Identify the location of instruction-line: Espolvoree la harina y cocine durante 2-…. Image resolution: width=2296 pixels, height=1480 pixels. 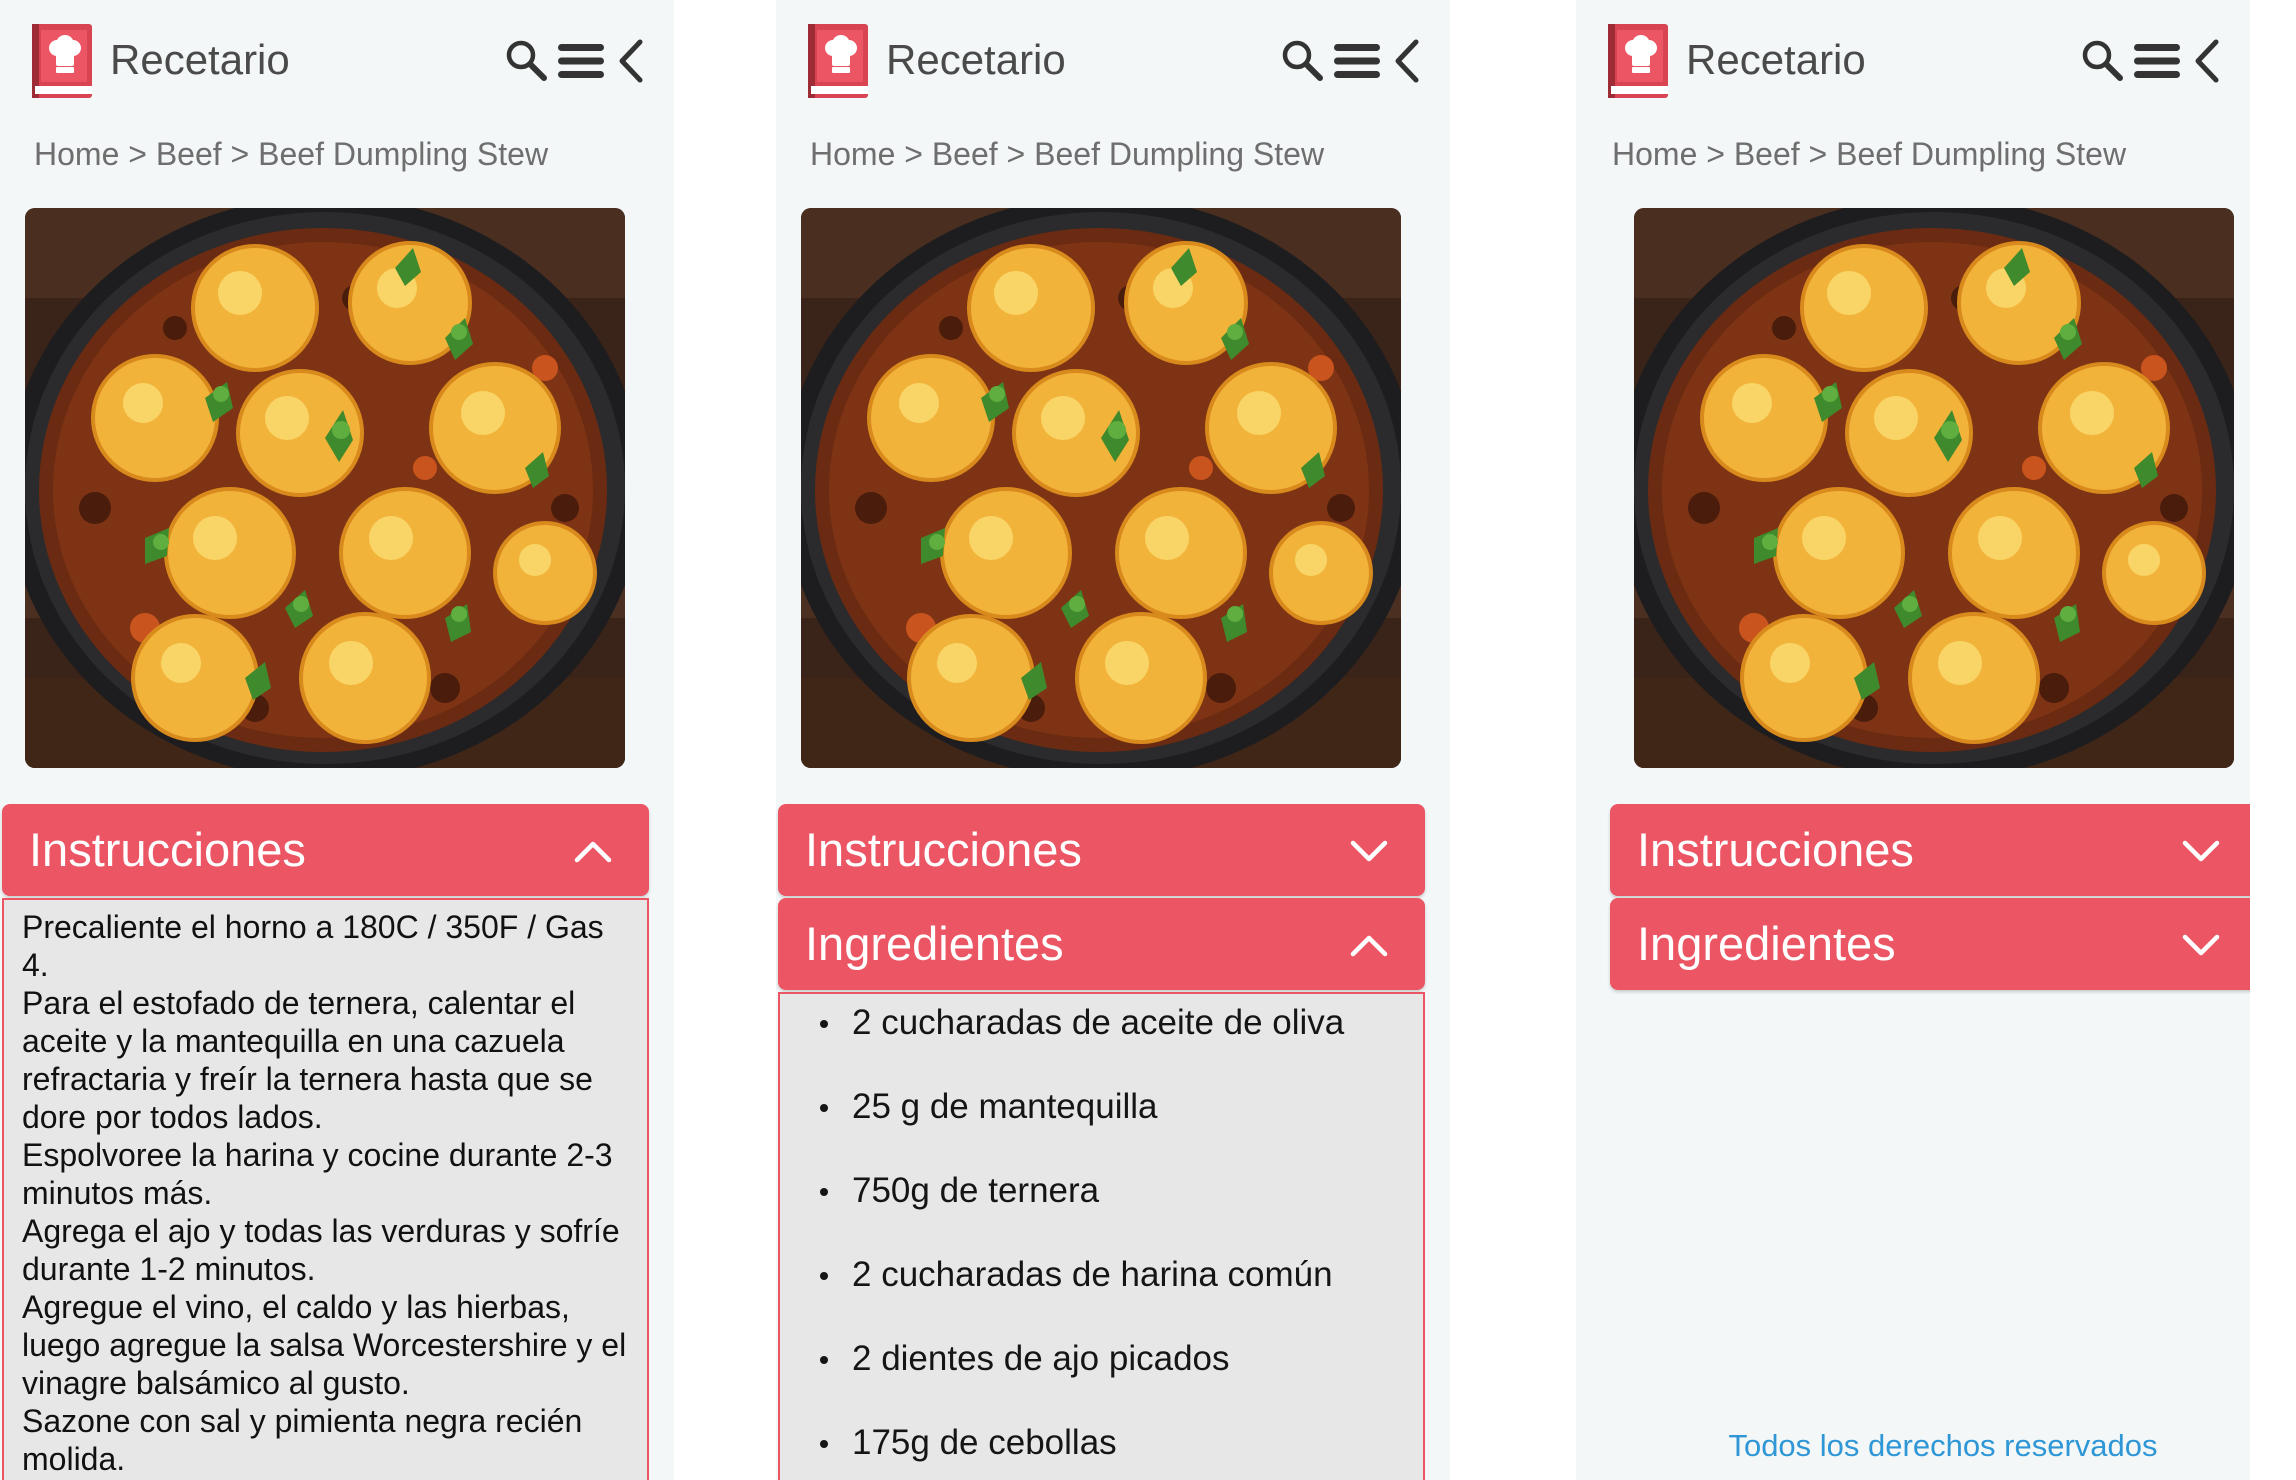
(317, 1155).